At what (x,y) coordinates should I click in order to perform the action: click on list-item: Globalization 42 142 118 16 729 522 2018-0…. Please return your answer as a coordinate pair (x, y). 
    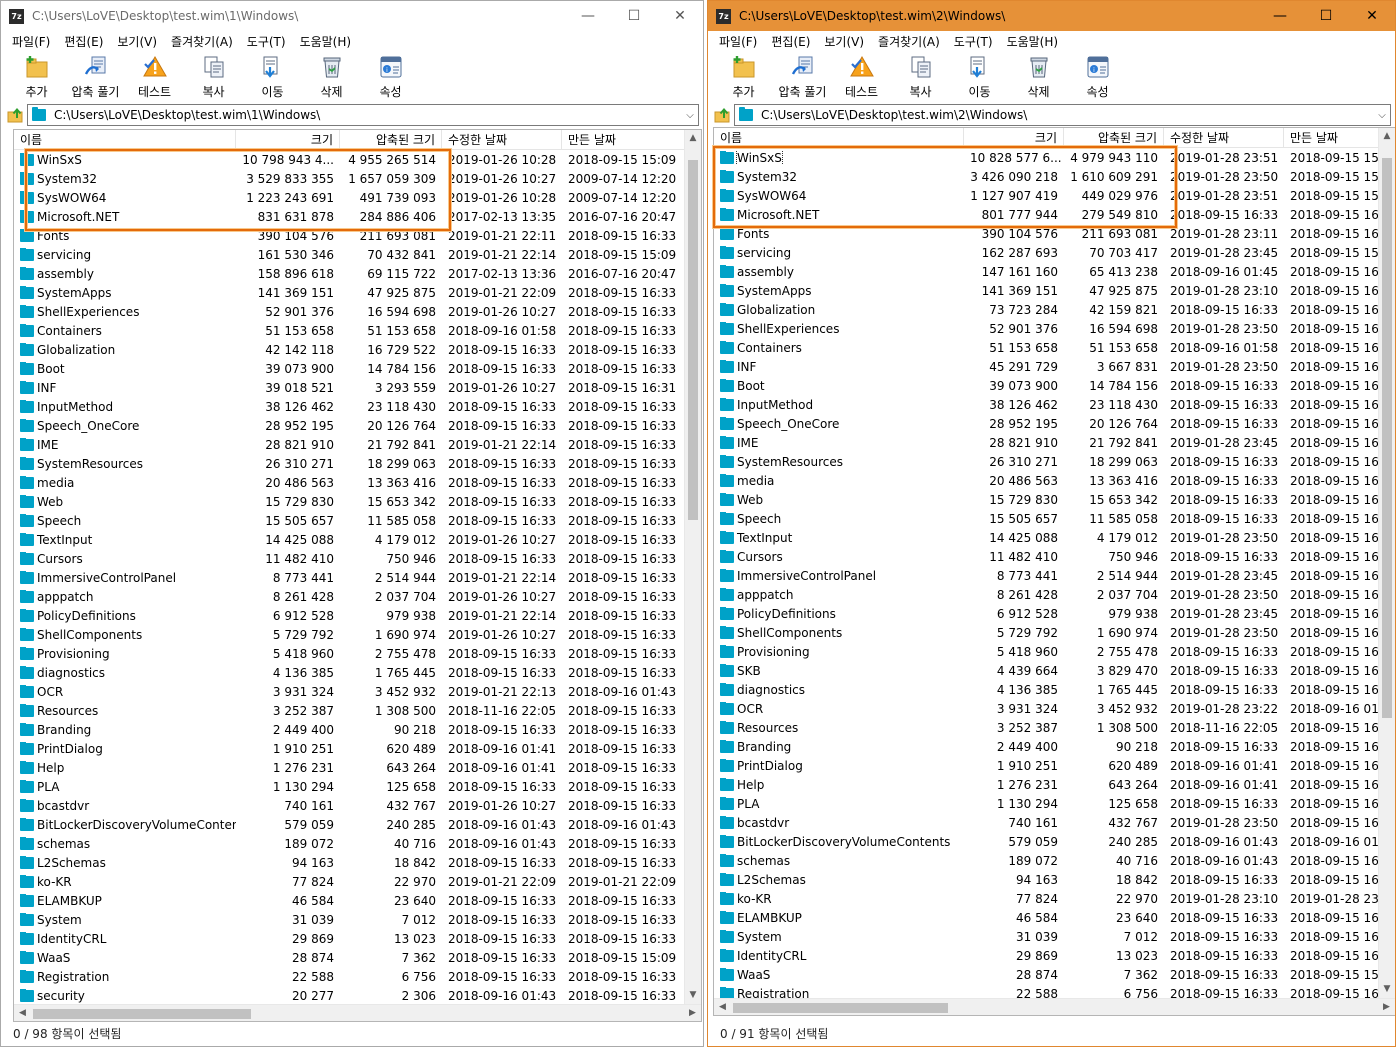
    Looking at the image, I should click on (357, 349).